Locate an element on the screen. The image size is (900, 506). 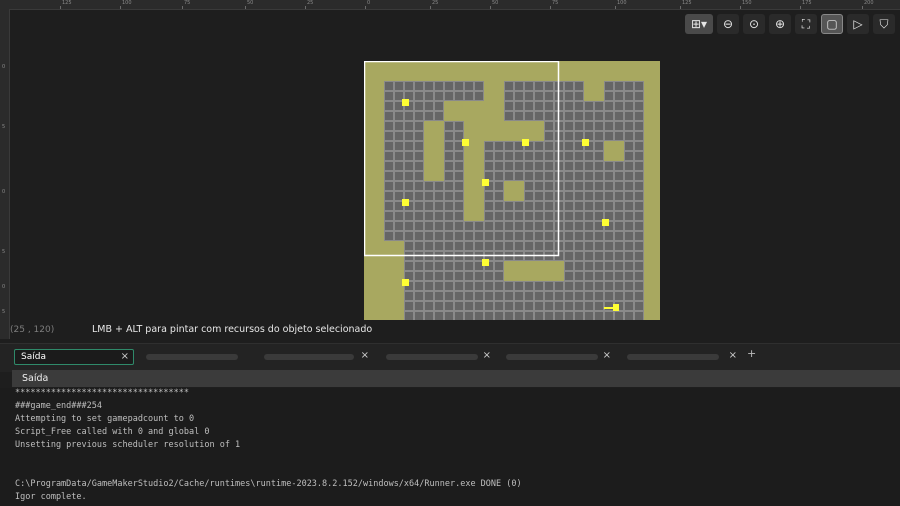
fullscreen-icon: ⛶ is located at coordinates (806, 24).